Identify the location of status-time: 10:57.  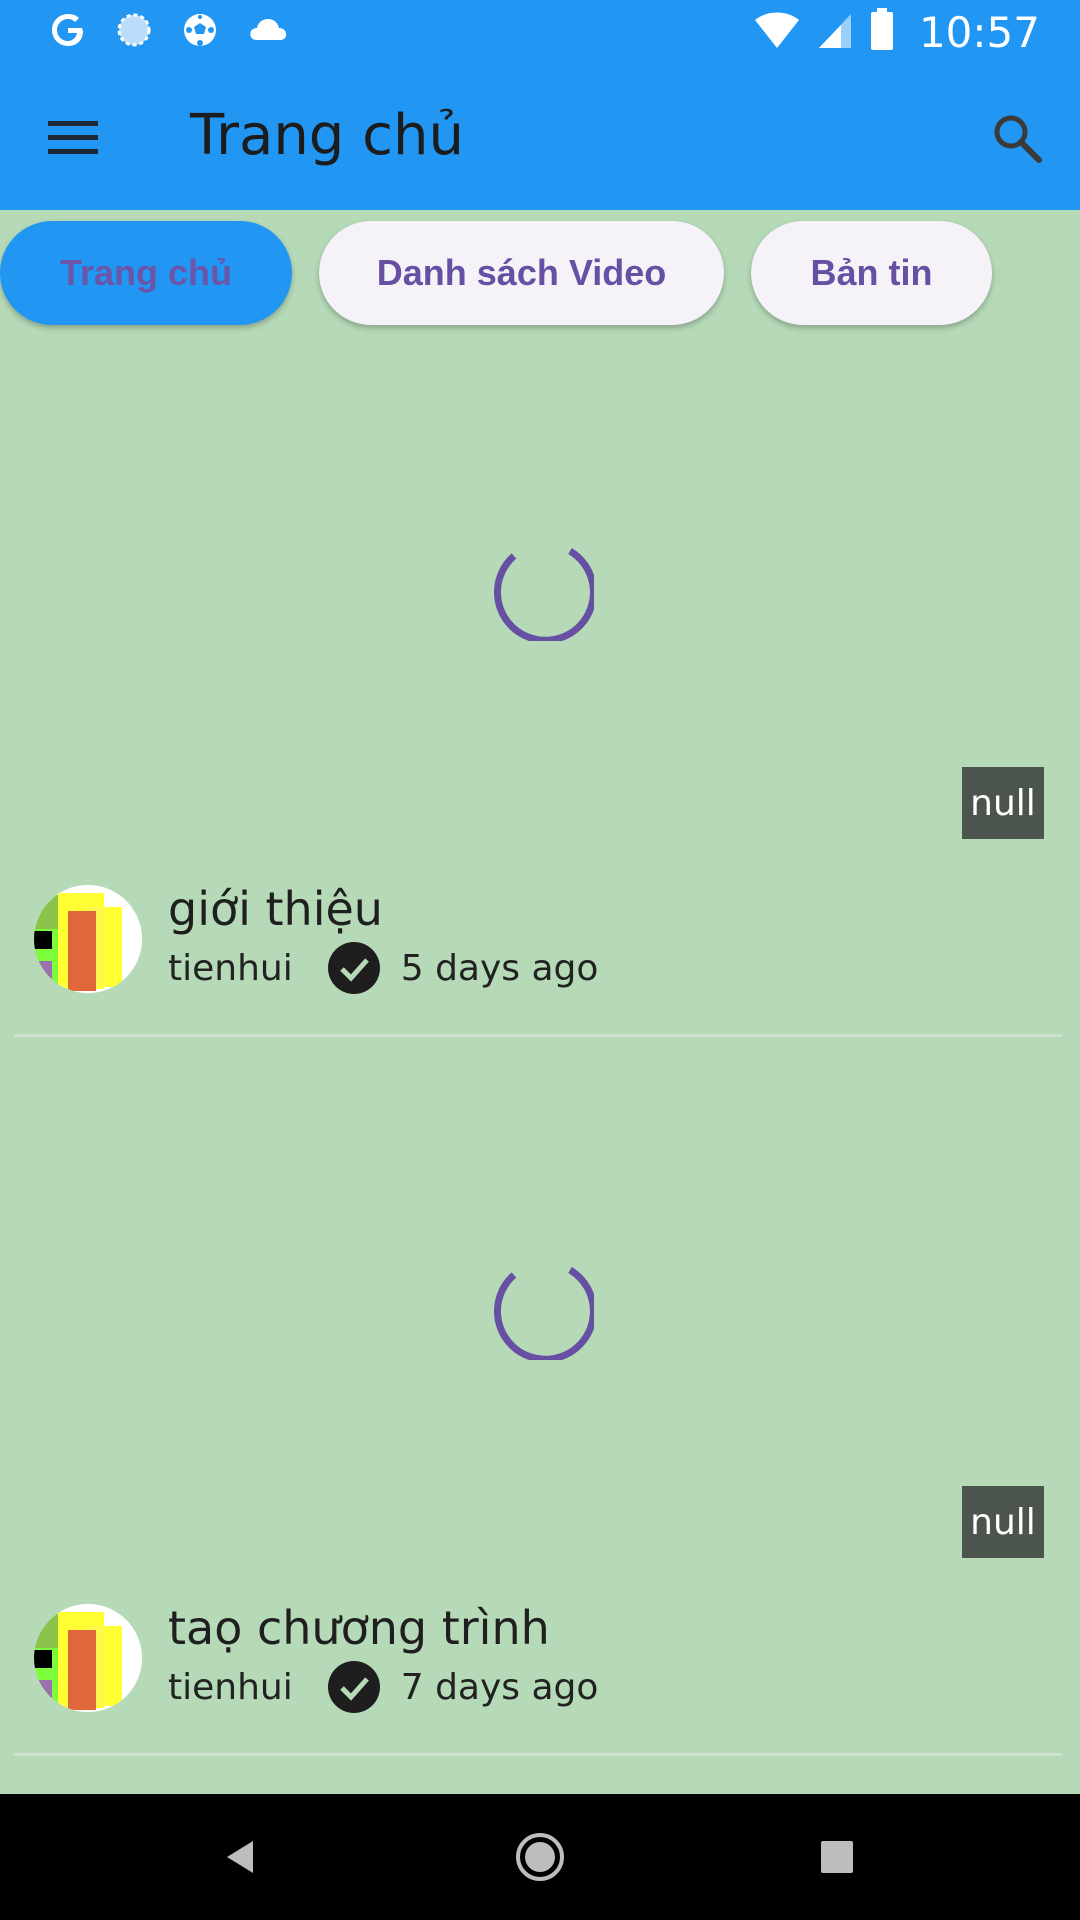
(979, 32).